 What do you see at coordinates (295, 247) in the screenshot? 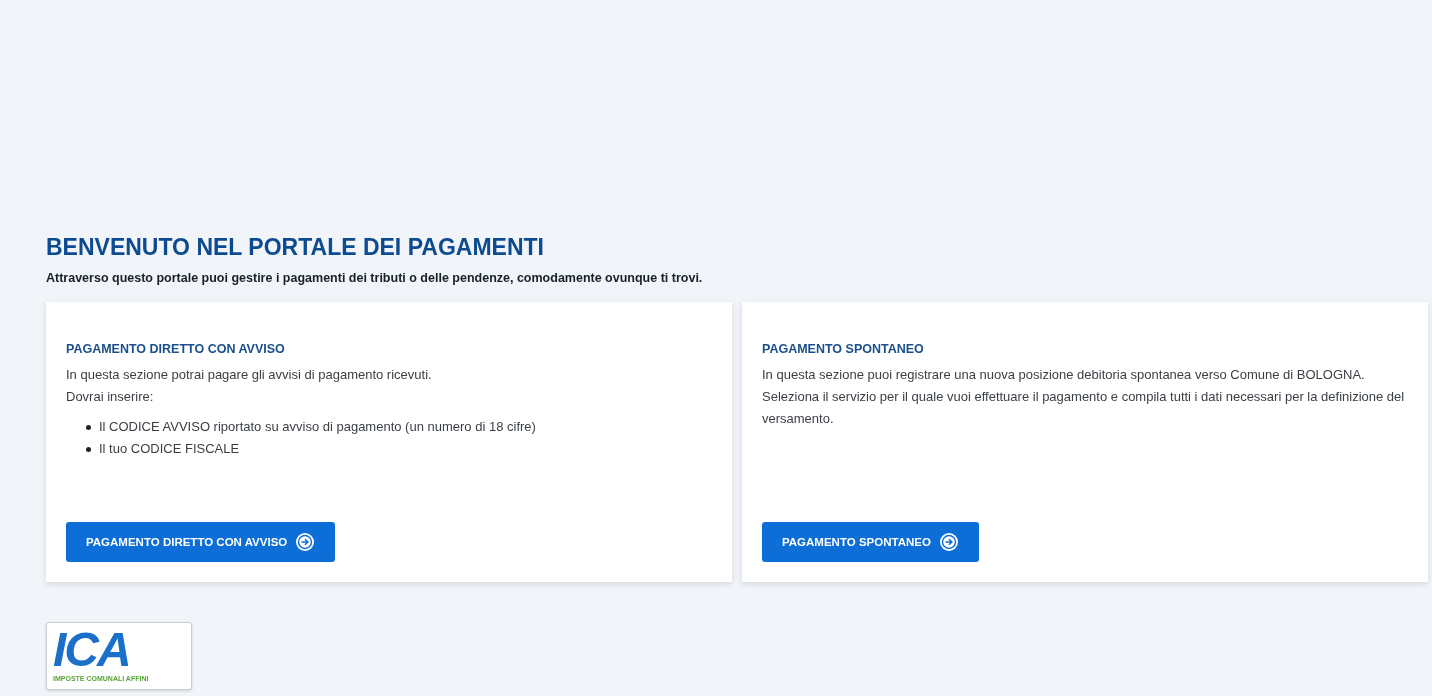
I see `page-title: BENVENUTO NEL PORTALE DEI PAGAMENTI` at bounding box center [295, 247].